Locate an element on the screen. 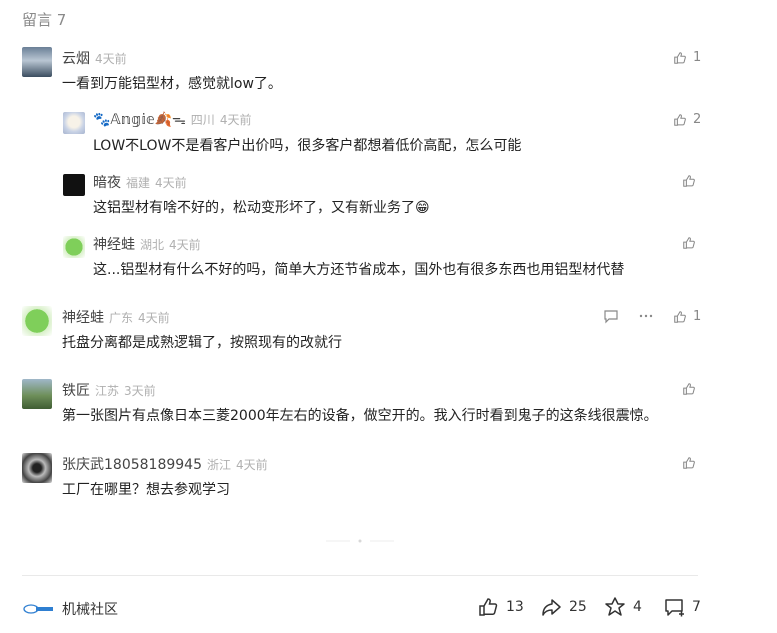 This screenshot has height=633, width=777. comment-text: 一看到万能铝型材，感觉就low了。 is located at coordinates (172, 84).